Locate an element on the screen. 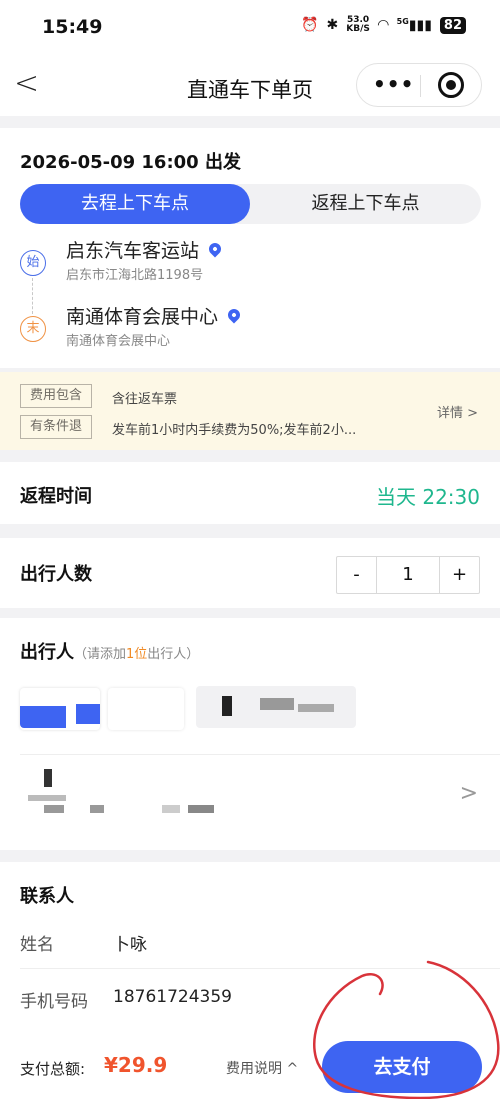  end-stop: 南通体育会展中心 is located at coordinates (154, 315).